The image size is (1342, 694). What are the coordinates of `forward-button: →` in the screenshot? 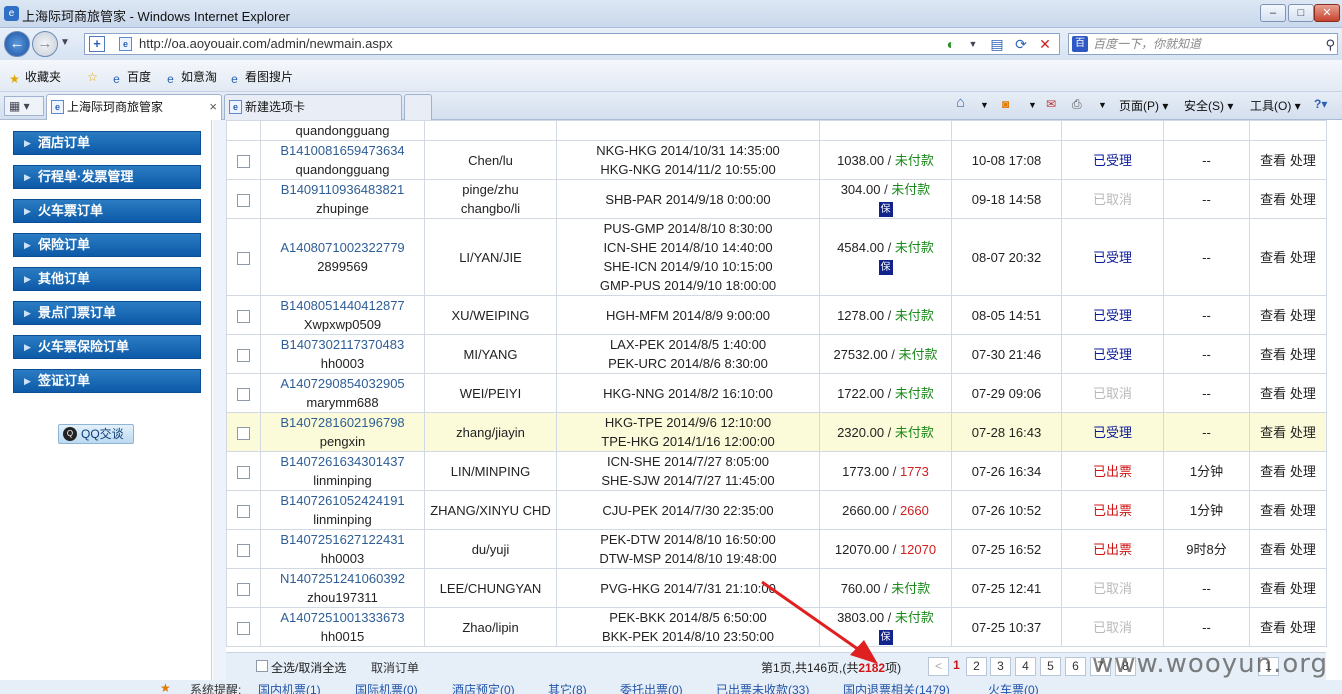 It's located at (45, 44).